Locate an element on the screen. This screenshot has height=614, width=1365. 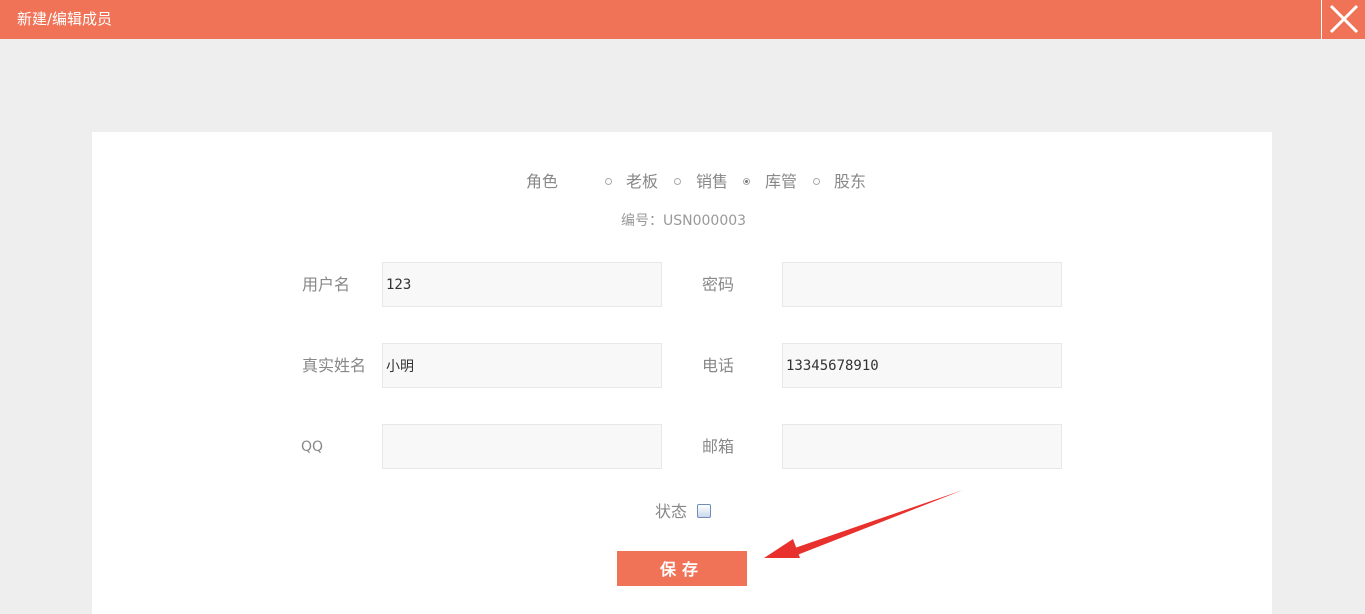
role-radio-boss is located at coordinates (608, 181).